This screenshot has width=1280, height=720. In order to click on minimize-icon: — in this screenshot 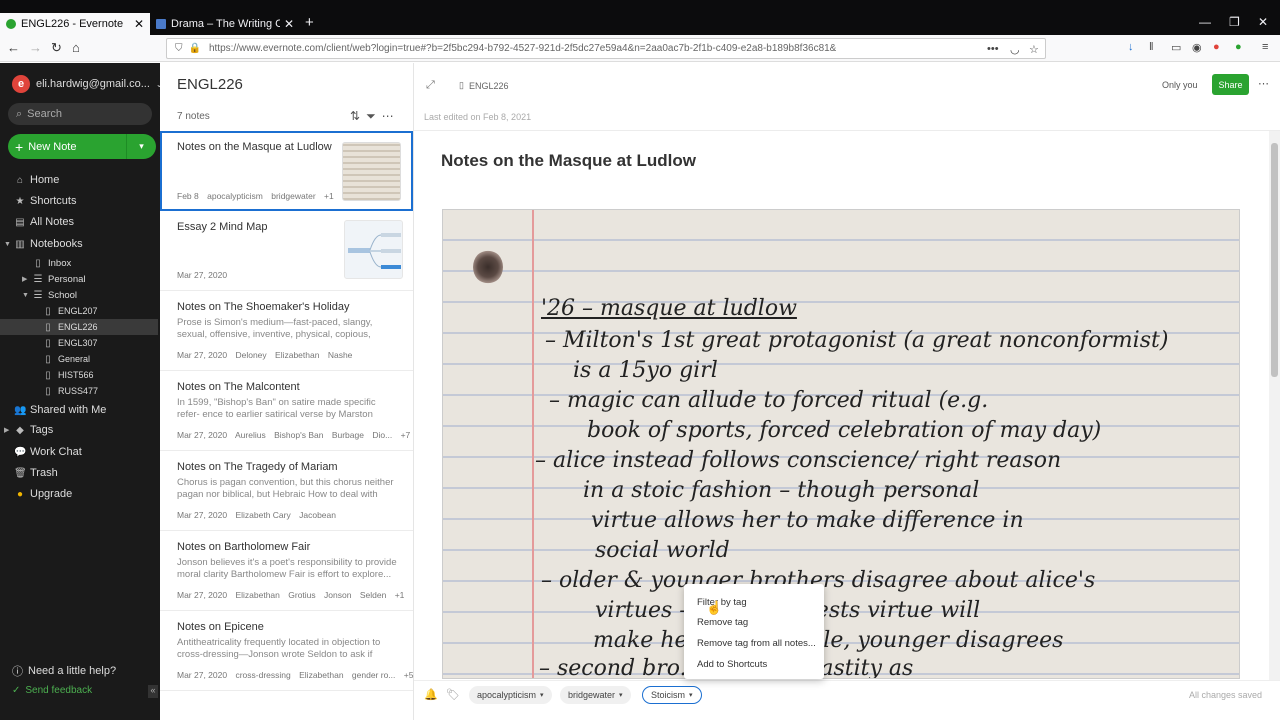, I will do `click(1205, 22)`.